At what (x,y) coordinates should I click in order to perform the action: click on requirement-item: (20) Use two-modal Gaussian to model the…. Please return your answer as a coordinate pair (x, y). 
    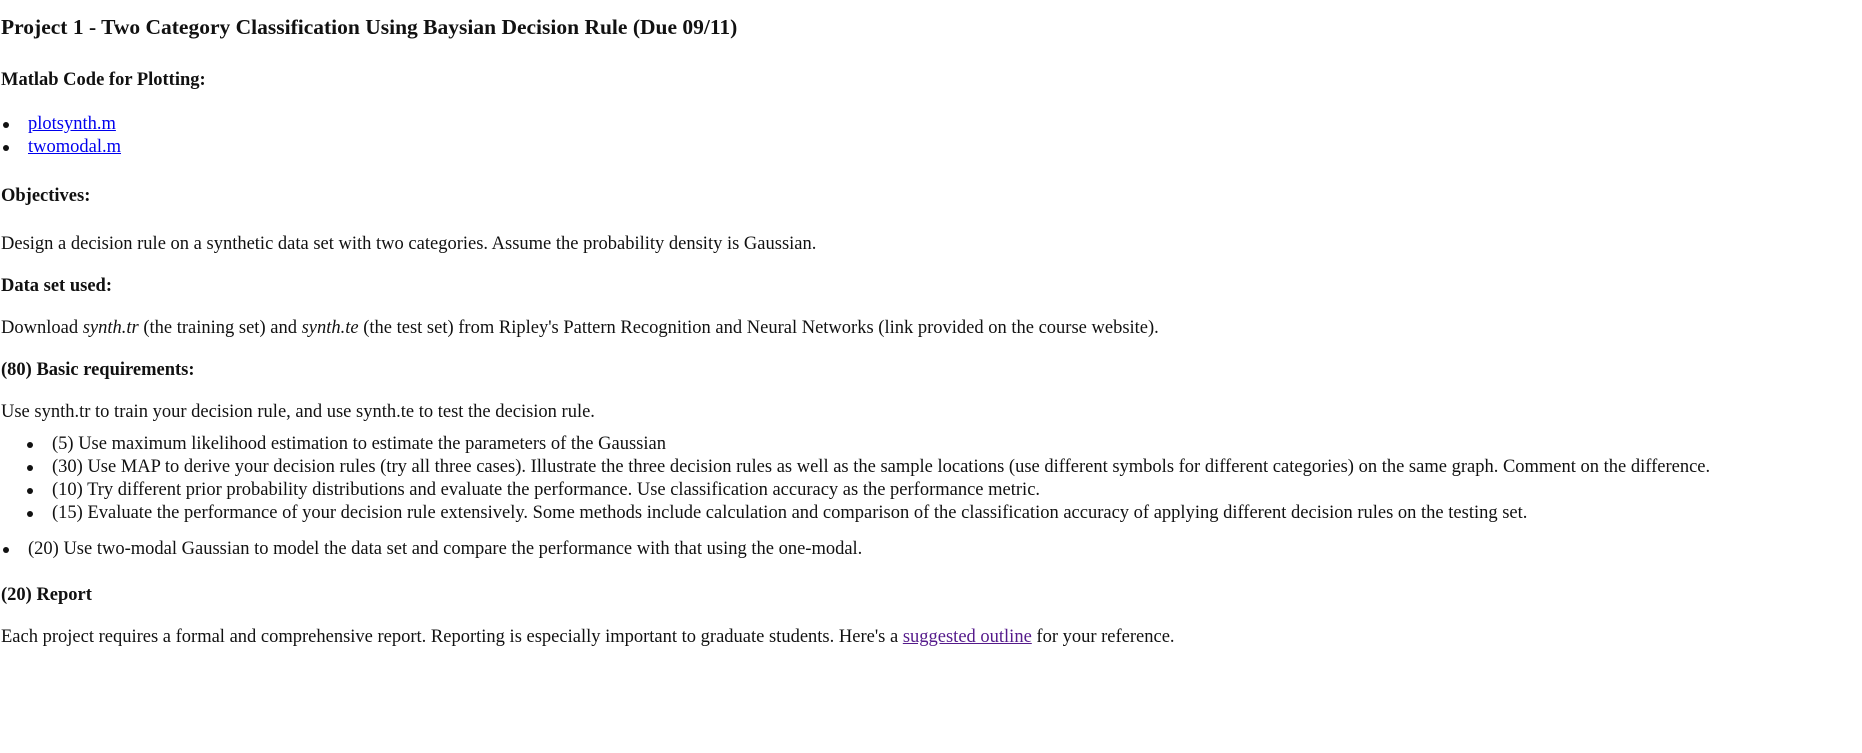
    Looking at the image, I should click on (931, 549).